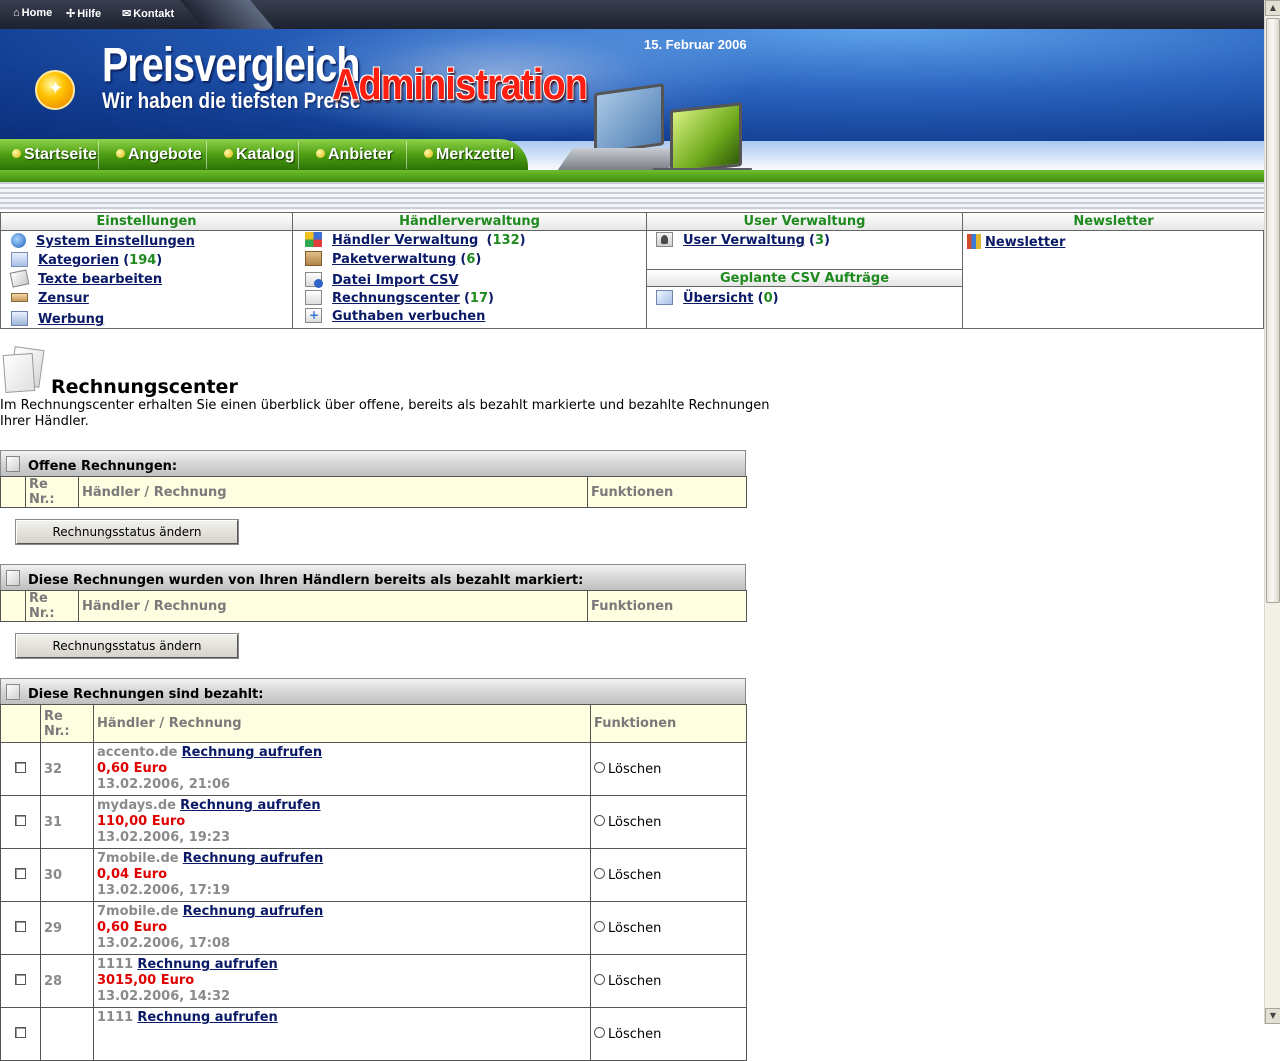 The image size is (1280, 1061). Describe the element at coordinates (63, 298) in the screenshot. I see `link-zensur: Zensur` at that location.